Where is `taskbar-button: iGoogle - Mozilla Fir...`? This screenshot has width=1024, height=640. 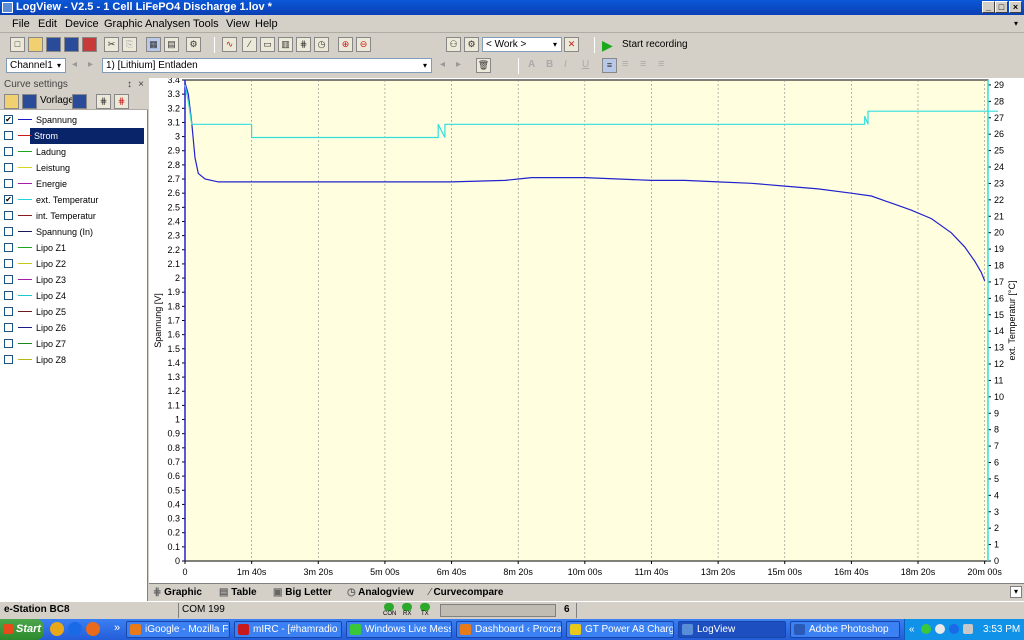
taskbar-button: iGoogle - Mozilla Fir... is located at coordinates (178, 629).